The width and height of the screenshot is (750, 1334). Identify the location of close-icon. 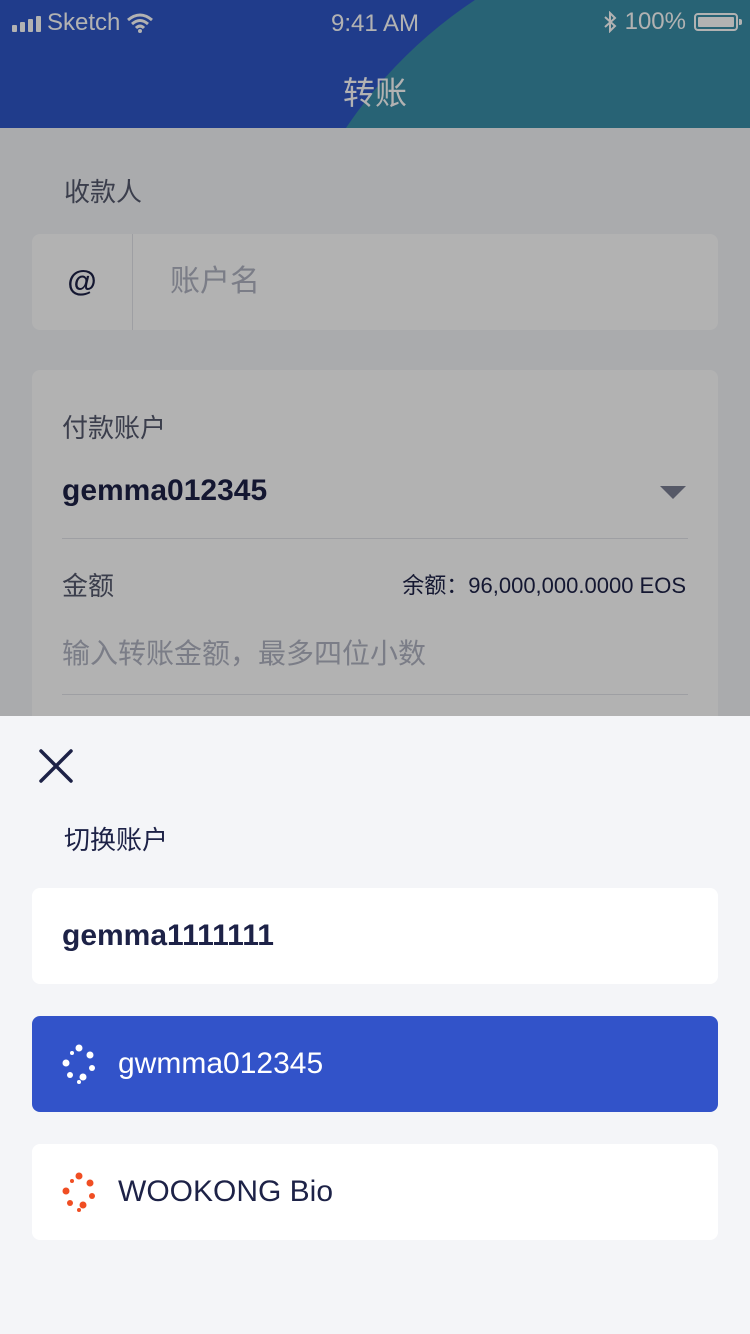
(56, 766).